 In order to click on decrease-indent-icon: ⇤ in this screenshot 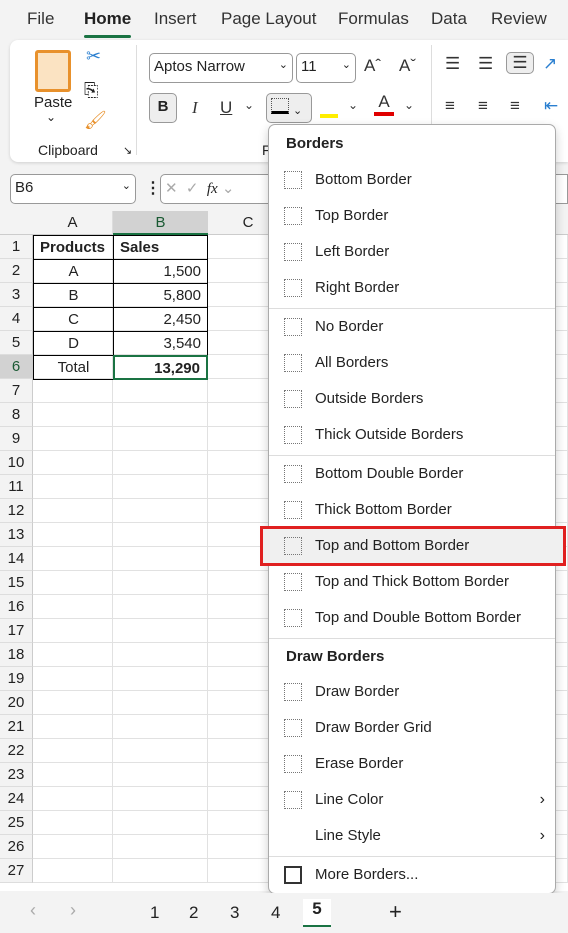, I will do `click(551, 106)`.